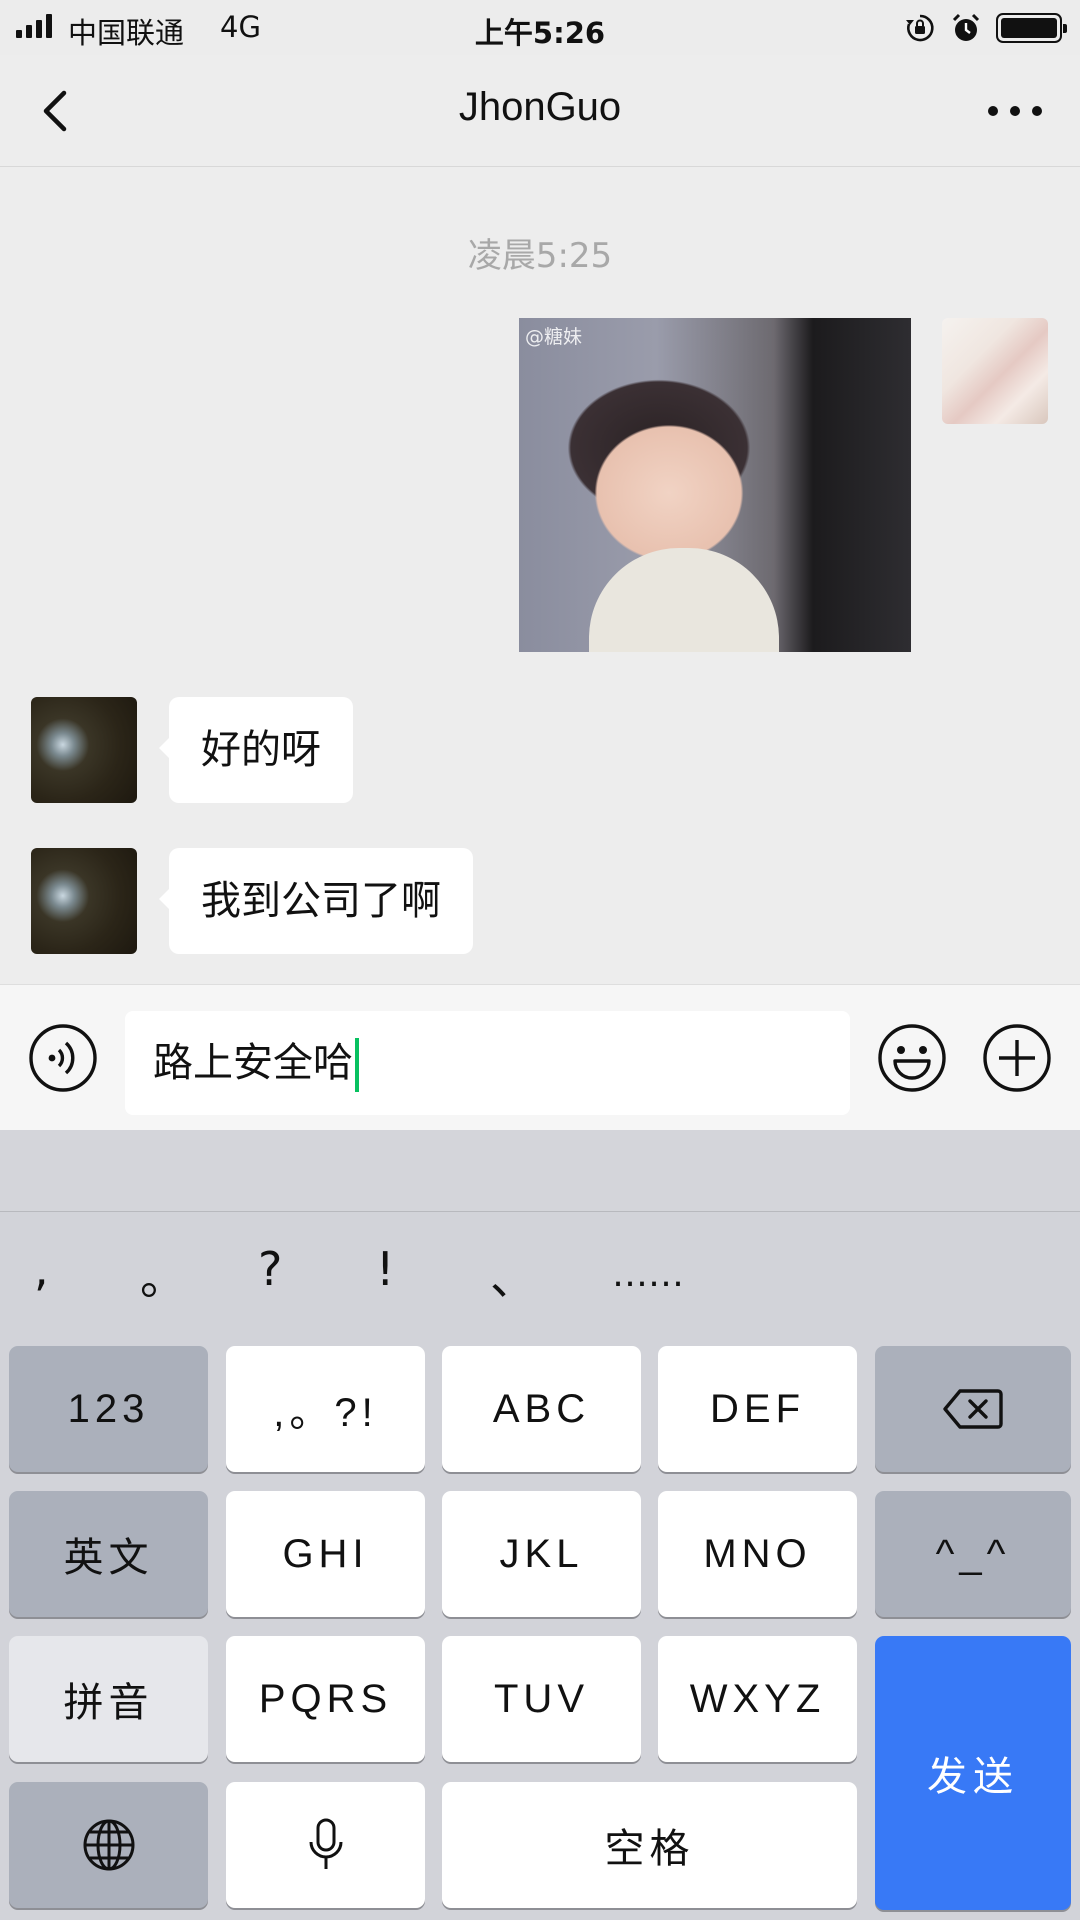  I want to click on alarm-icon, so click(966, 27).